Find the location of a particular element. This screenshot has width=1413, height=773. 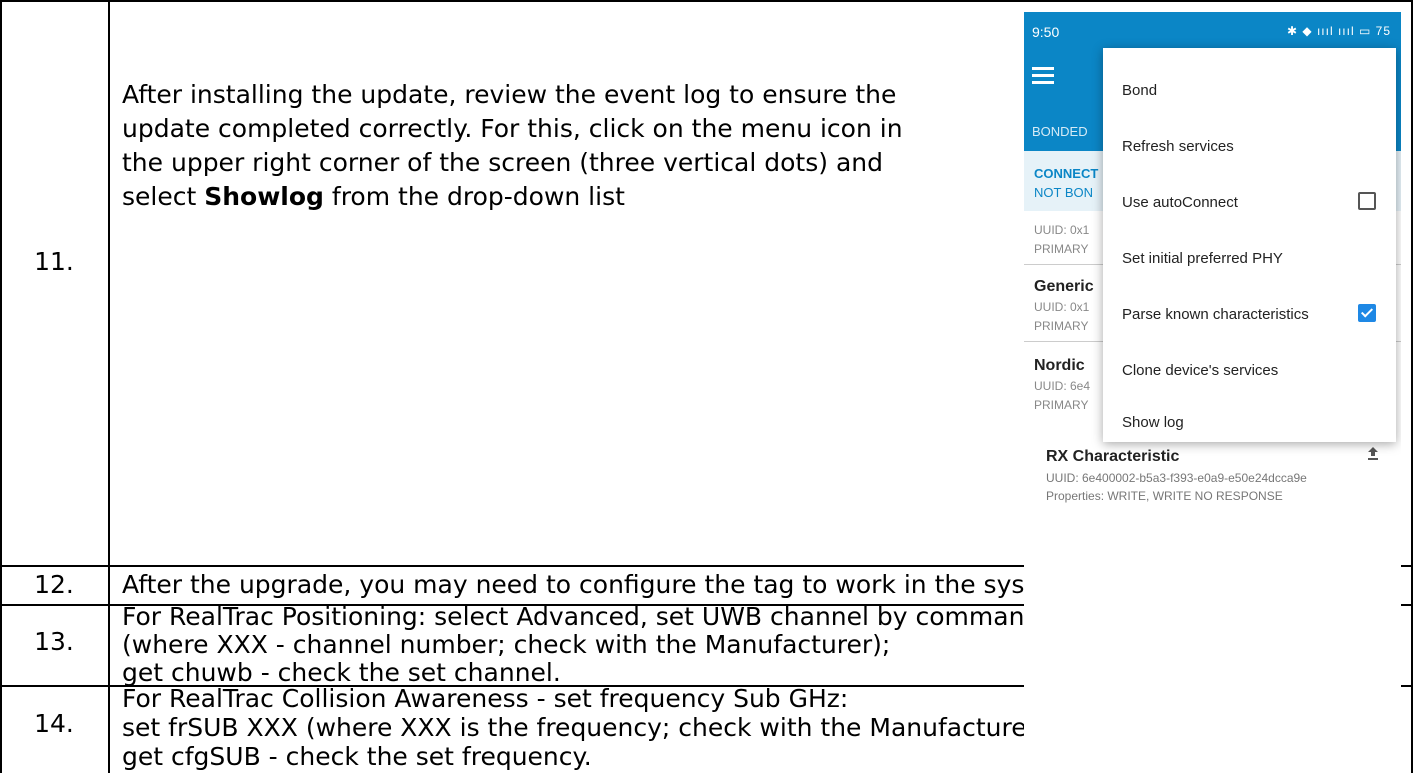

autoconnect-checkbox is located at coordinates (1367, 201).